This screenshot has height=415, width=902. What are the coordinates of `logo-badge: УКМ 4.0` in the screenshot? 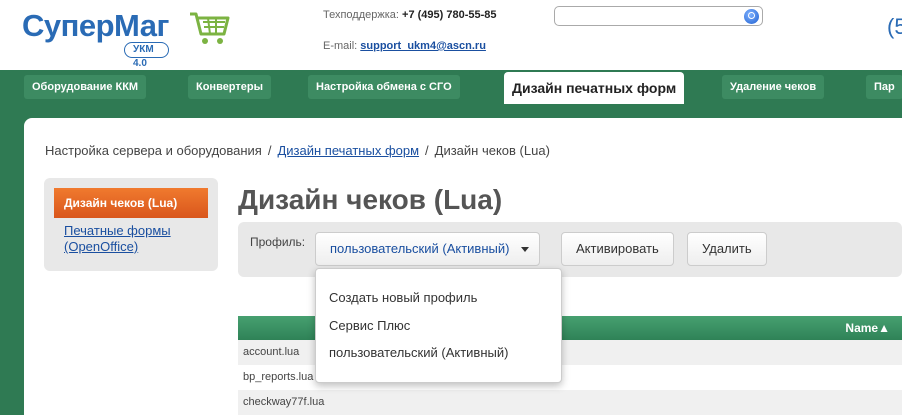 It's located at (146, 55).